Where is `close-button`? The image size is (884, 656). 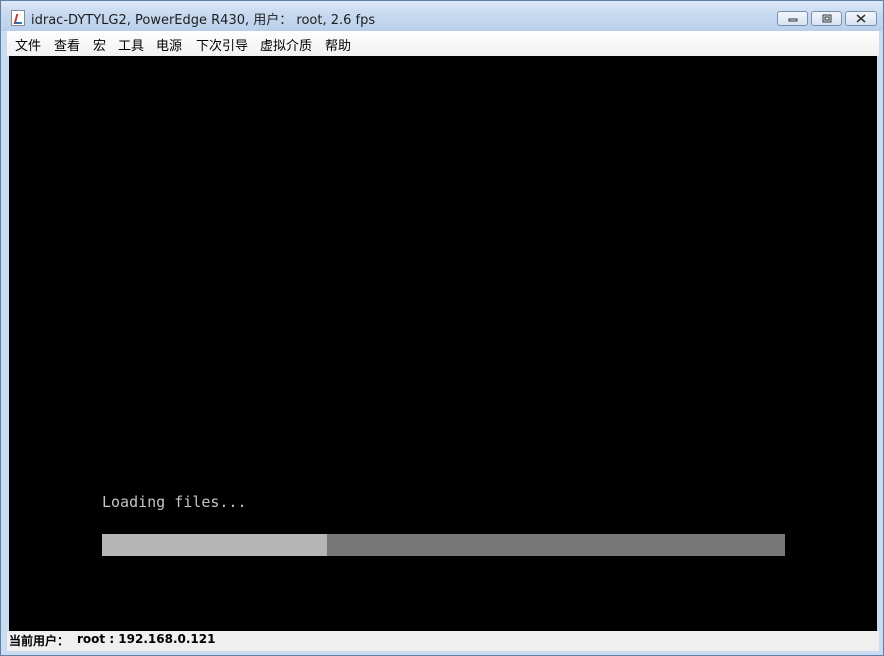 close-button is located at coordinates (861, 18).